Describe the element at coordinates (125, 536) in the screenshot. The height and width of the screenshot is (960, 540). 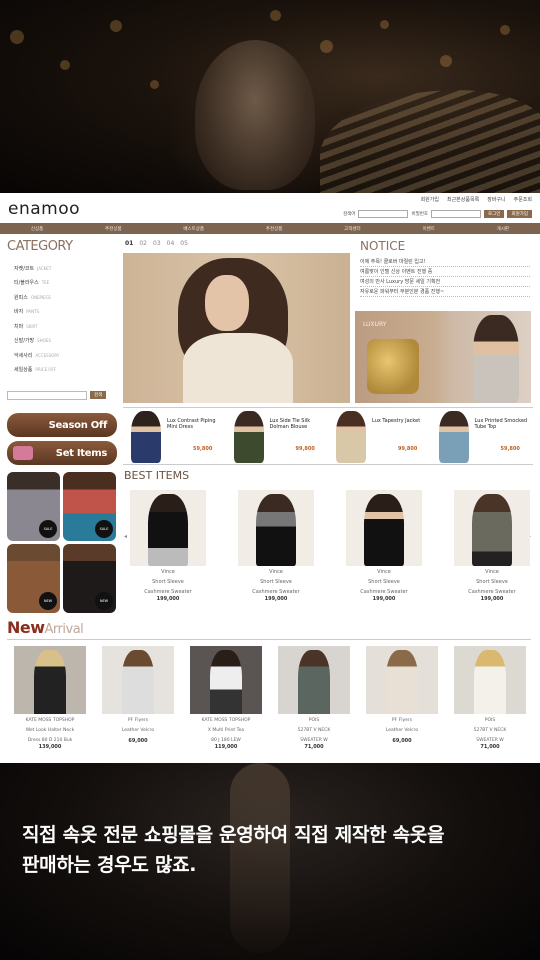
I see `best-prev-icon: ◂` at that location.